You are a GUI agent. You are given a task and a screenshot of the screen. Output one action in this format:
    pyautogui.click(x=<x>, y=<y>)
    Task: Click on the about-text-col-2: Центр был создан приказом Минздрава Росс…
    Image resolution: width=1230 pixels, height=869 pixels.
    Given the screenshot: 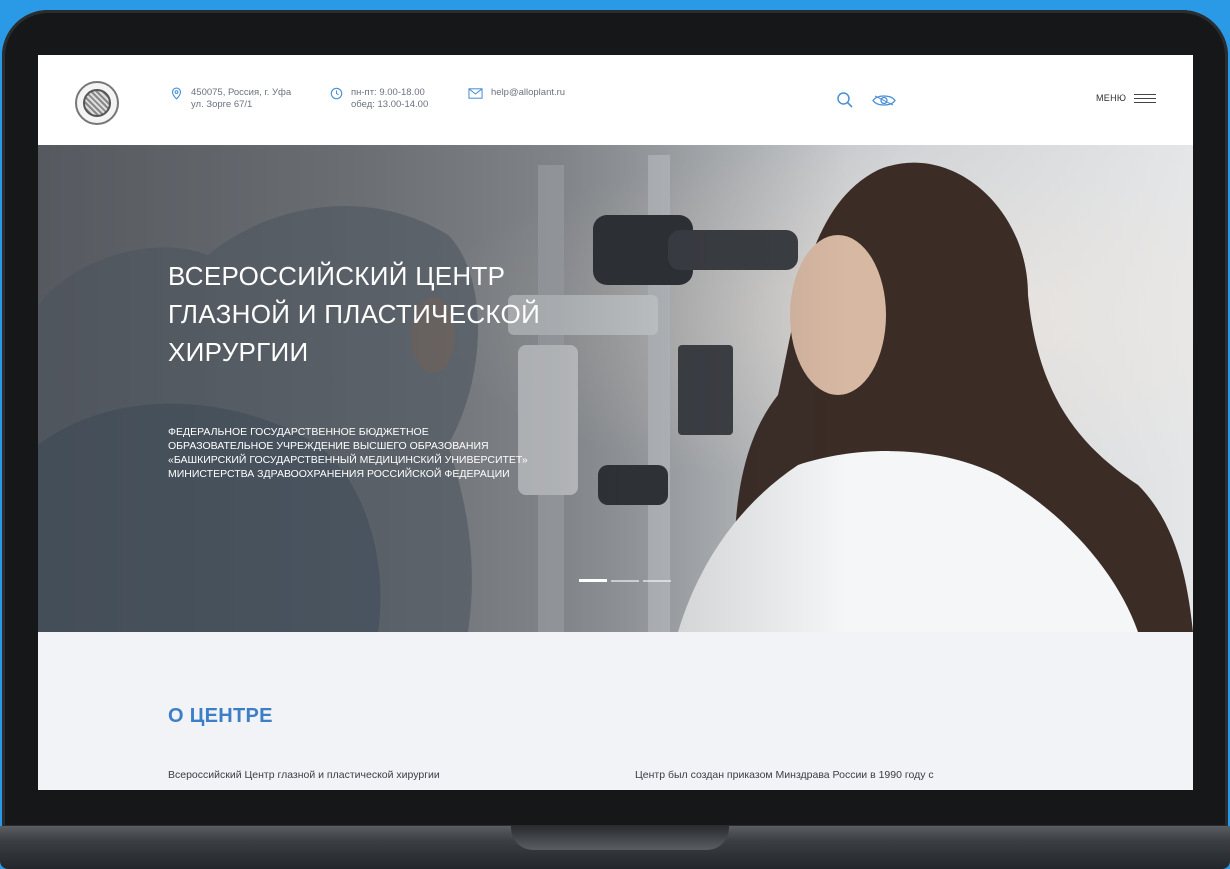 What is the action you would take?
    pyautogui.click(x=784, y=775)
    